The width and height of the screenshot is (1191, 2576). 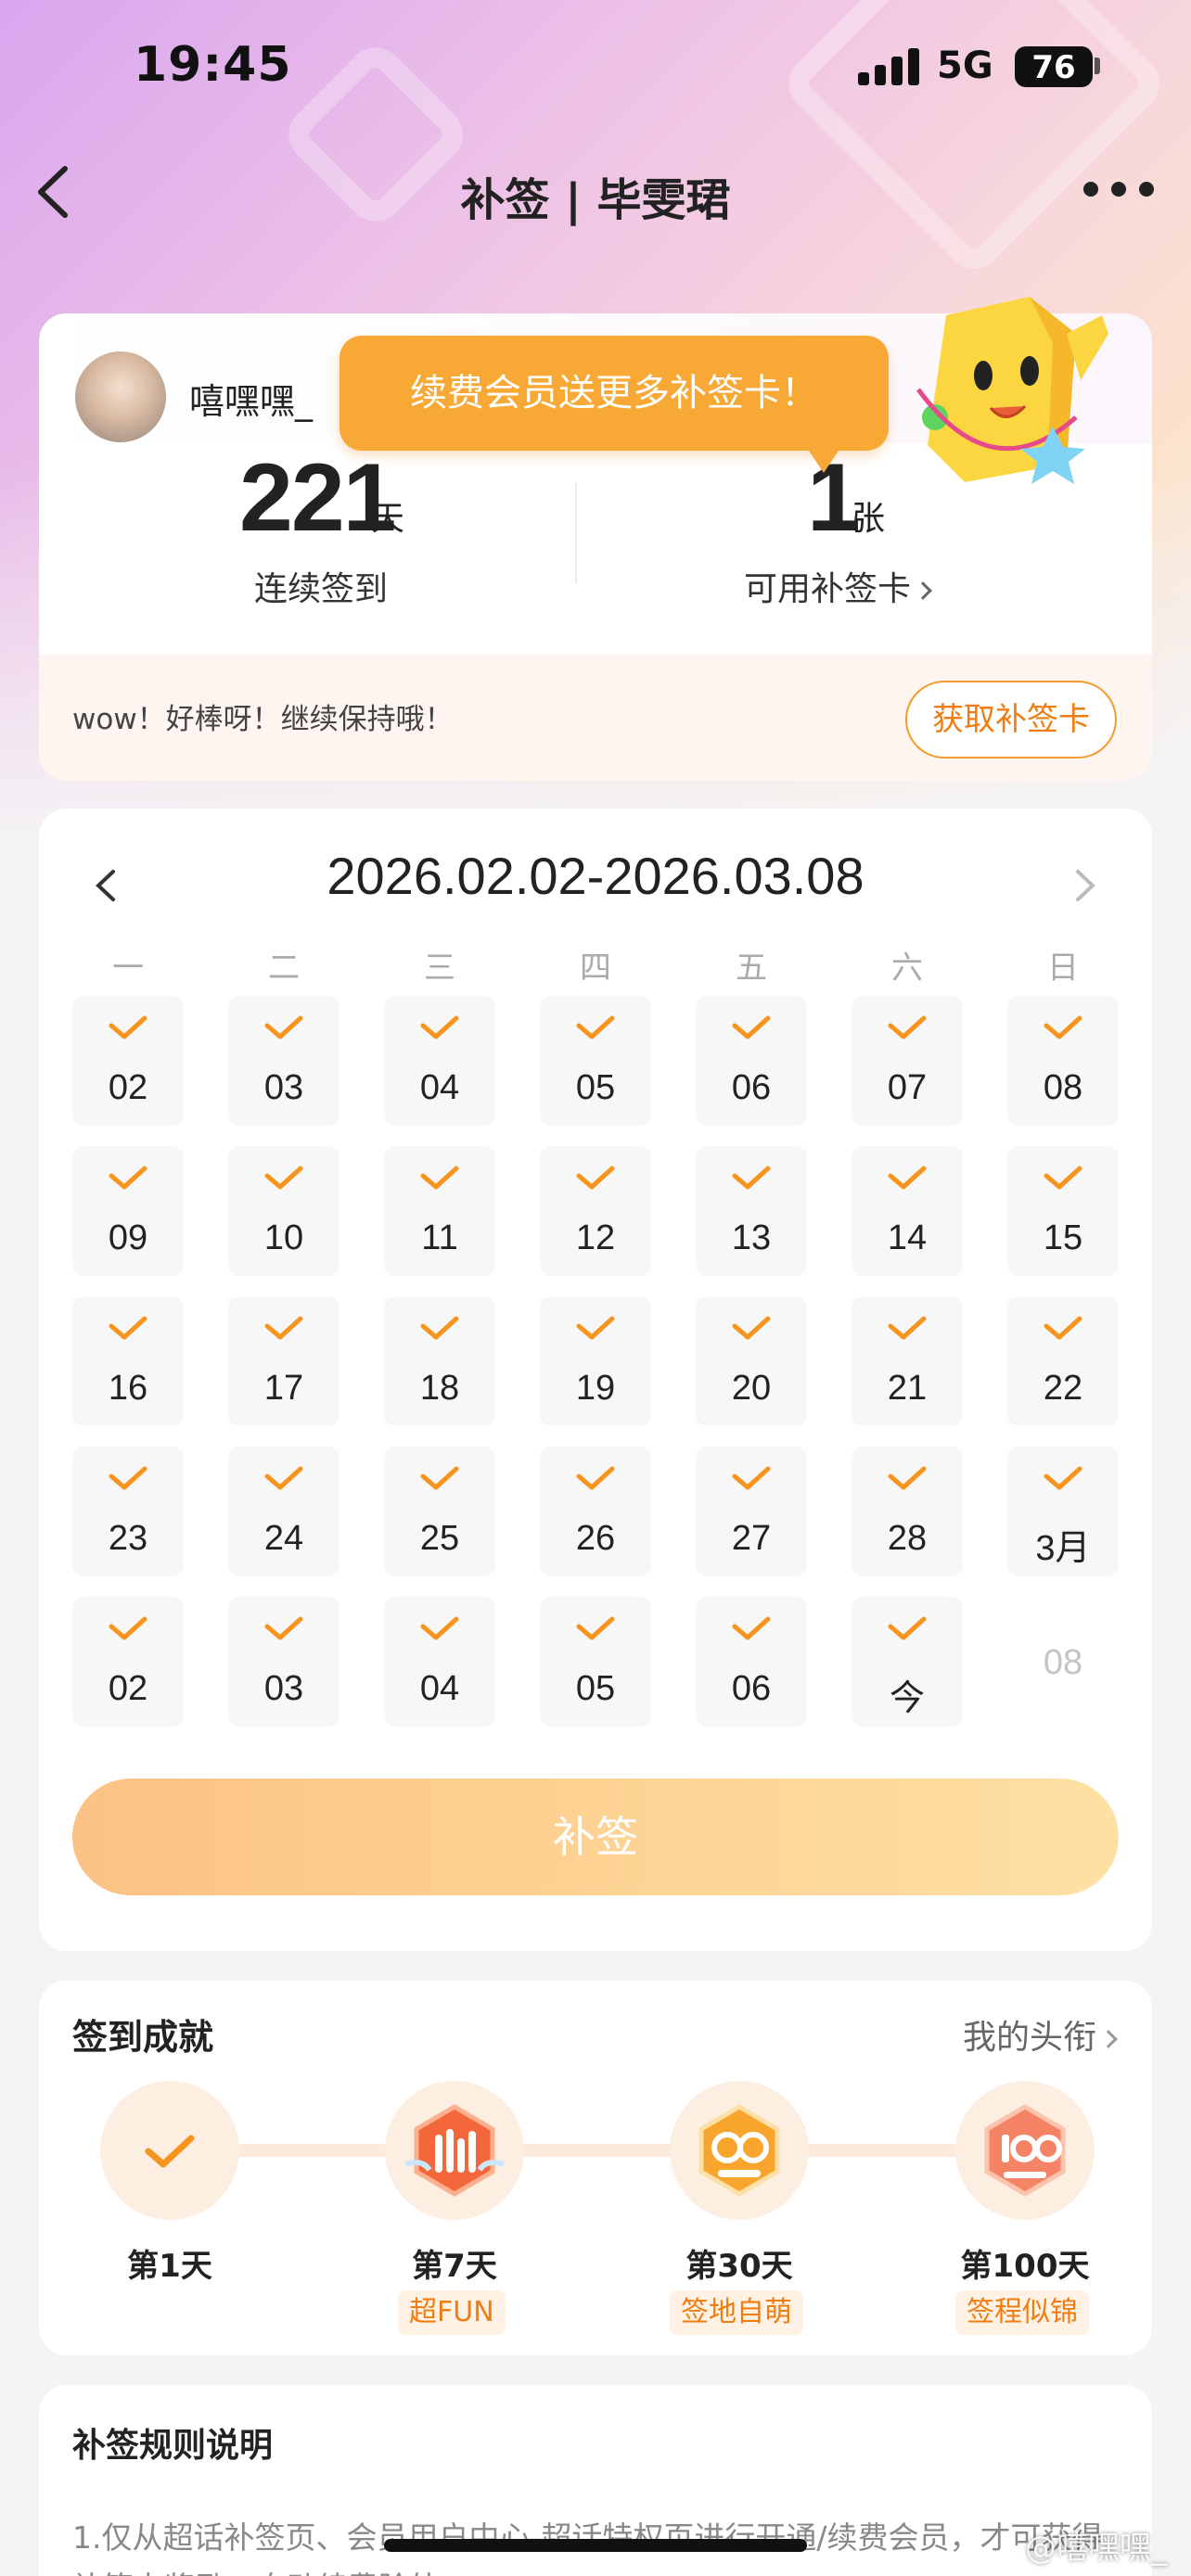 I want to click on achievement-day-label: 第30天, so click(x=739, y=2266).